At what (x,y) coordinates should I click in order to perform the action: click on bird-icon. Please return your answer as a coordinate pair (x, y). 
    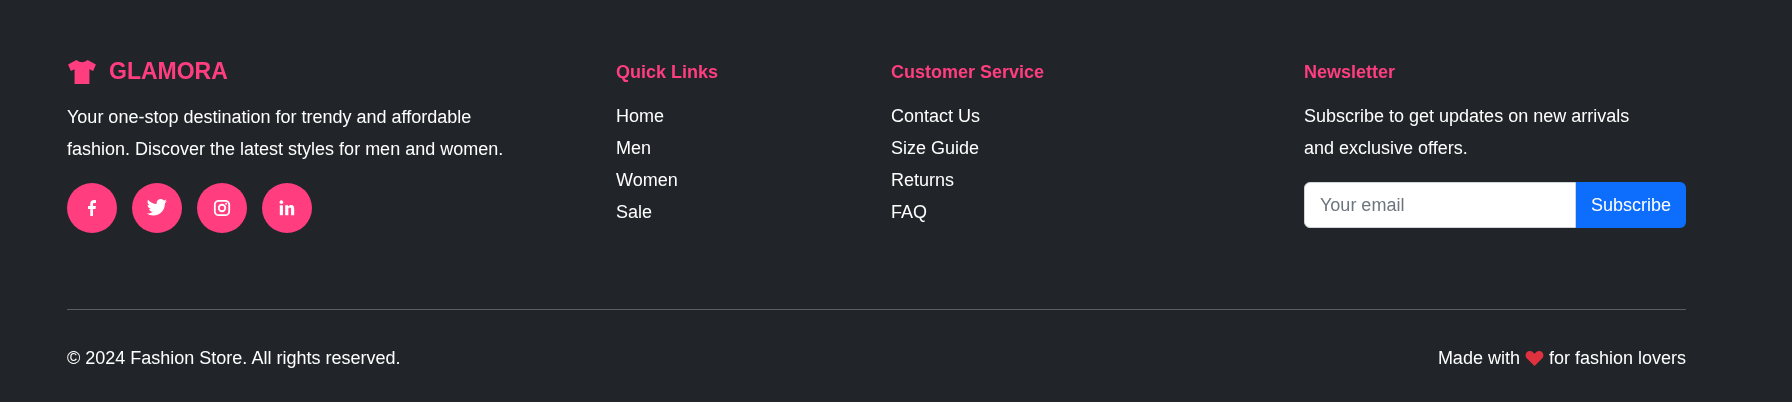
    Looking at the image, I should click on (157, 208).